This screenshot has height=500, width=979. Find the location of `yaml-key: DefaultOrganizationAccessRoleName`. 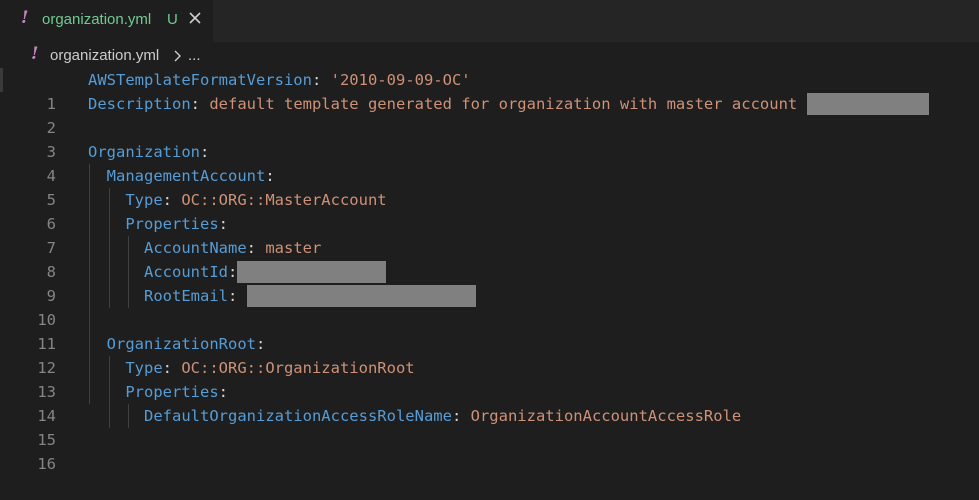

yaml-key: DefaultOrganizationAccessRoleName is located at coordinates (298, 416).